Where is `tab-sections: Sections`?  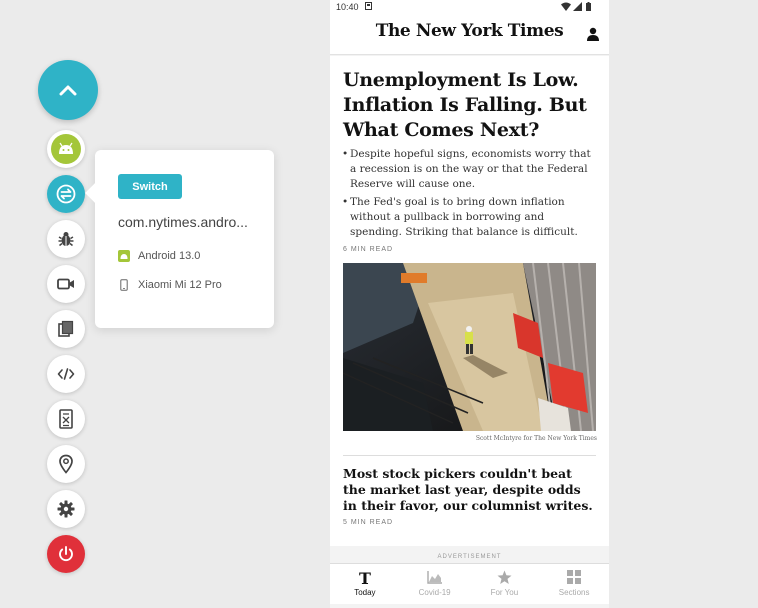 tab-sections: Sections is located at coordinates (574, 584).